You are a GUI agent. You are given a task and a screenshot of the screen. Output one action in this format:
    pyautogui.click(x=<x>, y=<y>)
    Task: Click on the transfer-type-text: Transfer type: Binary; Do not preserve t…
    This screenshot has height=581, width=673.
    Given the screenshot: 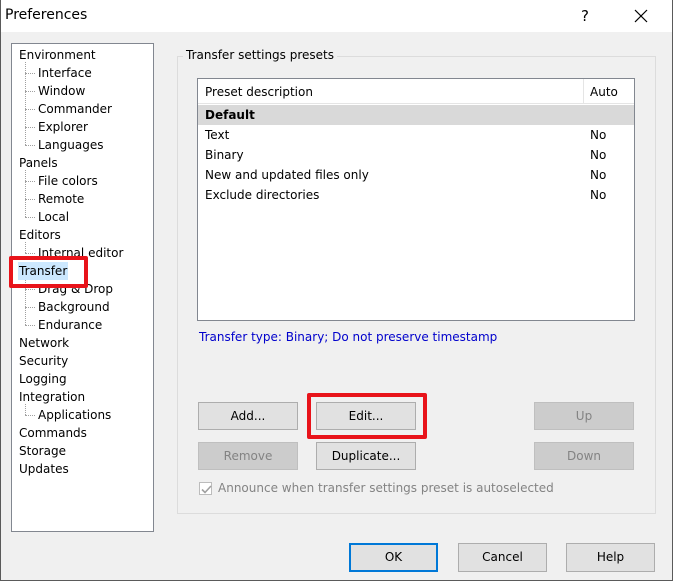 What is the action you would take?
    pyautogui.click(x=348, y=337)
    